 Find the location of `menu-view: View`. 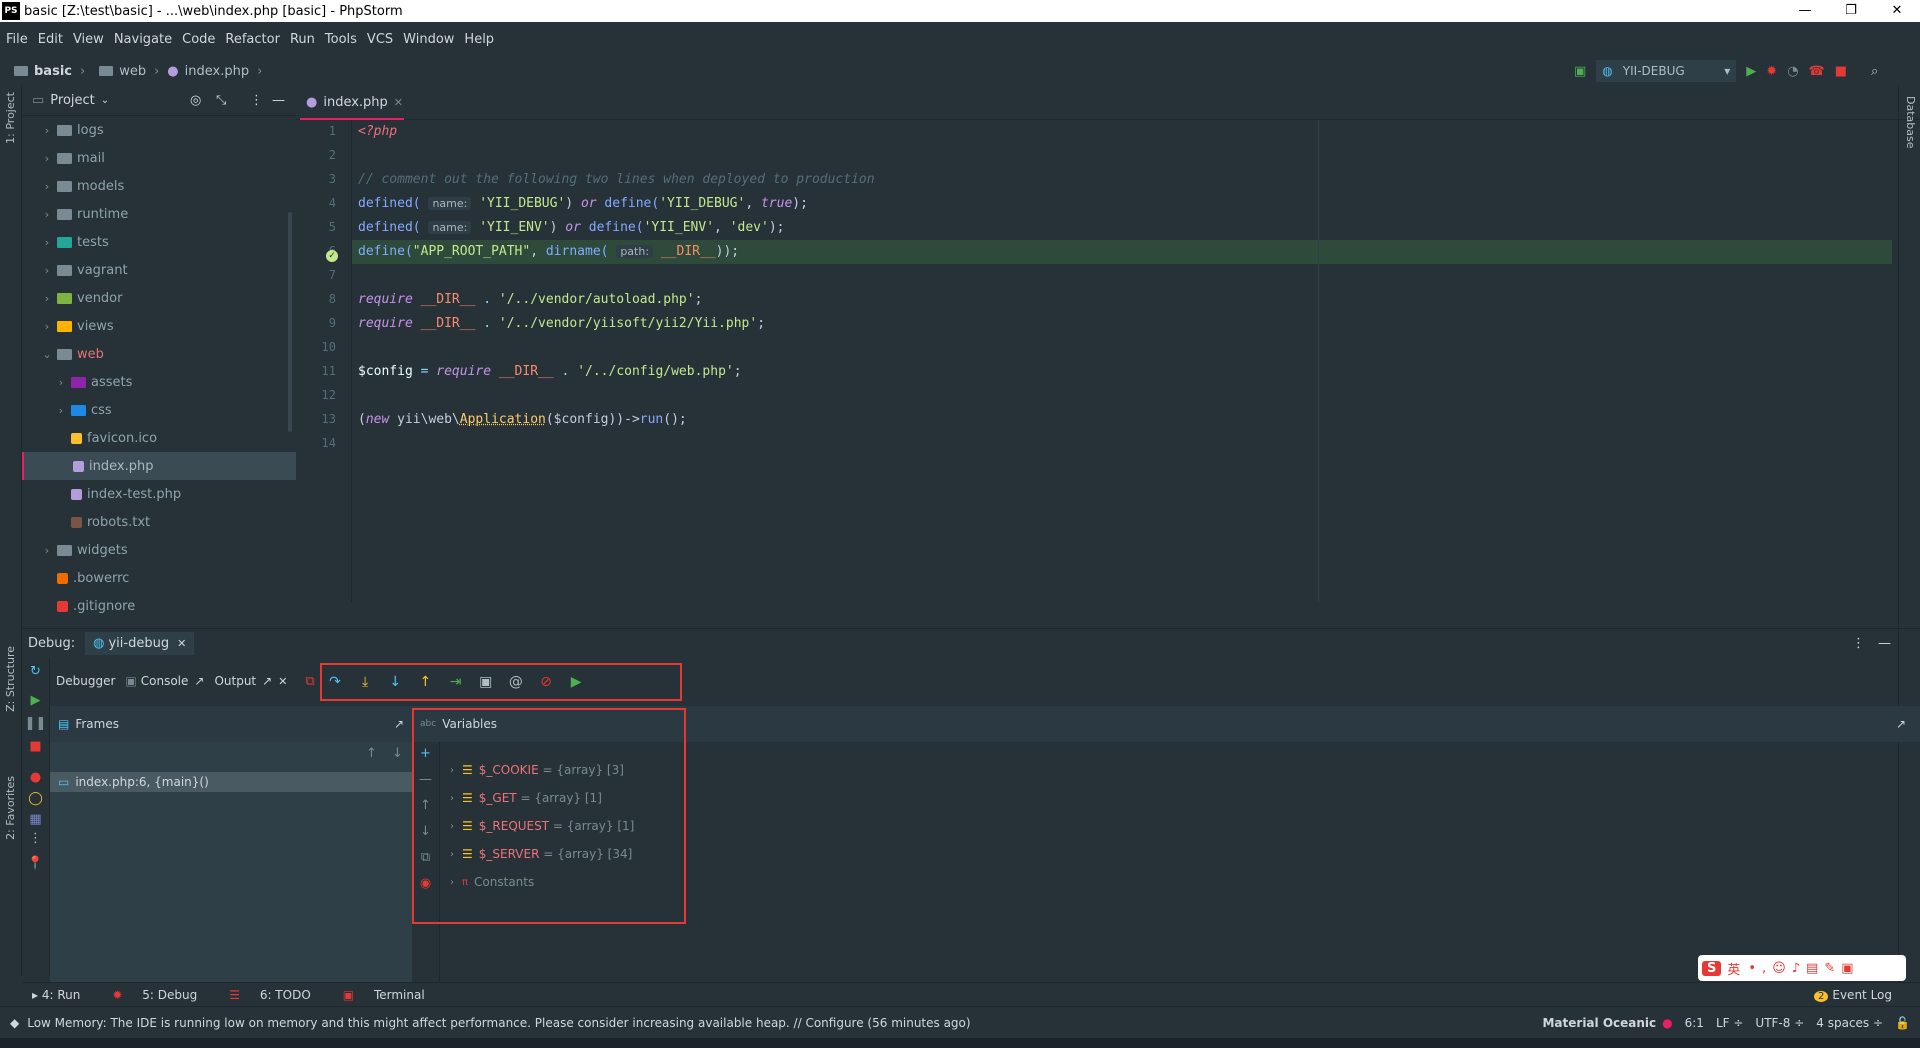

menu-view: View is located at coordinates (88, 39).